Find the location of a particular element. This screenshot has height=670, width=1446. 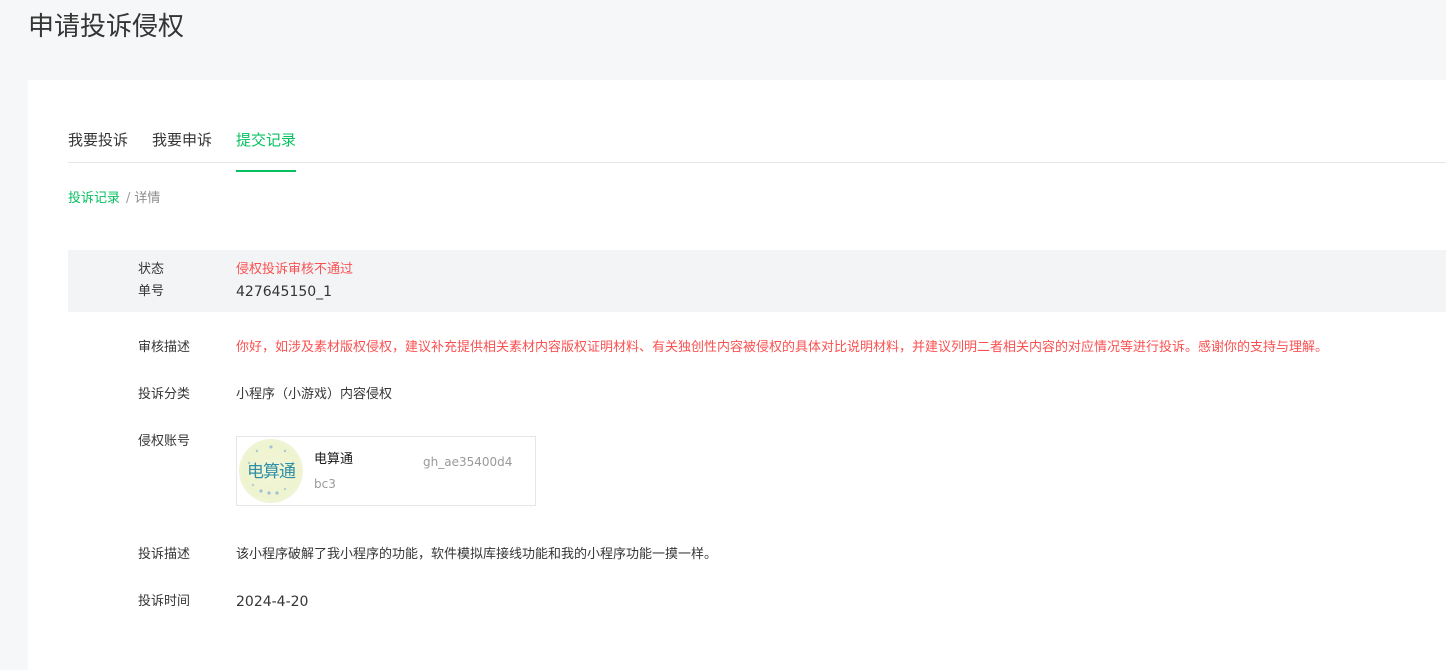

tab-submission-records: 提交记录 is located at coordinates (266, 150).